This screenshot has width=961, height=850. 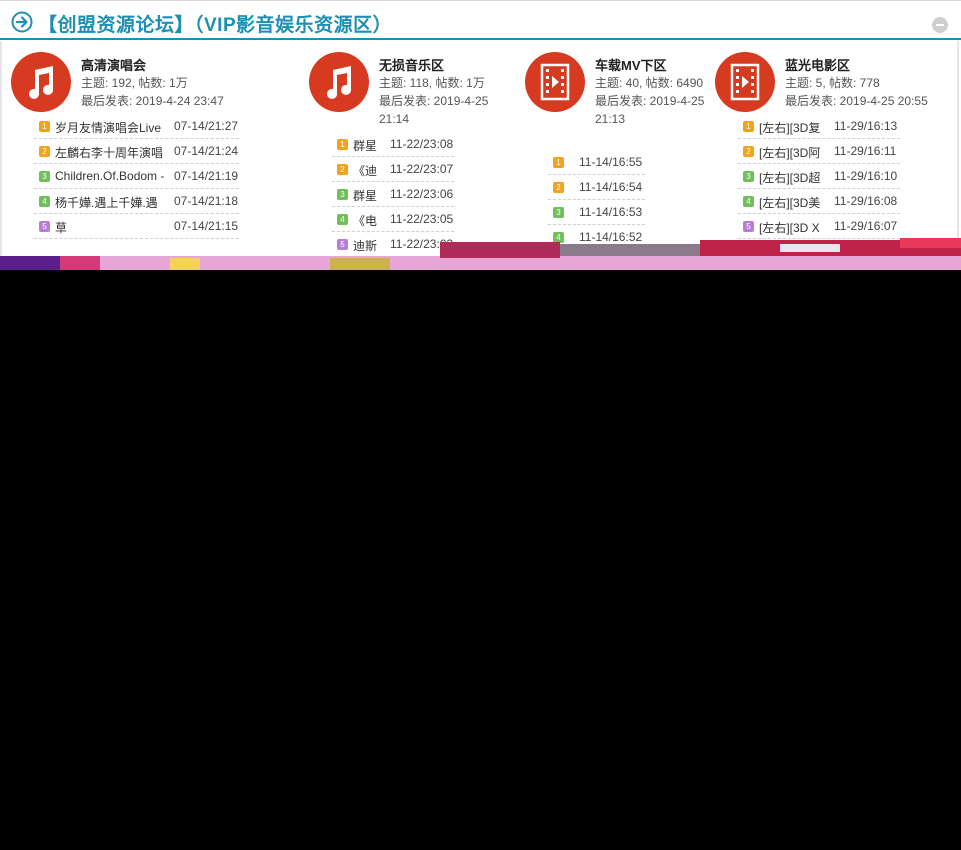 What do you see at coordinates (112, 127) in the screenshot?
I see `thread-title: 岁月友情演唱会Live` at bounding box center [112, 127].